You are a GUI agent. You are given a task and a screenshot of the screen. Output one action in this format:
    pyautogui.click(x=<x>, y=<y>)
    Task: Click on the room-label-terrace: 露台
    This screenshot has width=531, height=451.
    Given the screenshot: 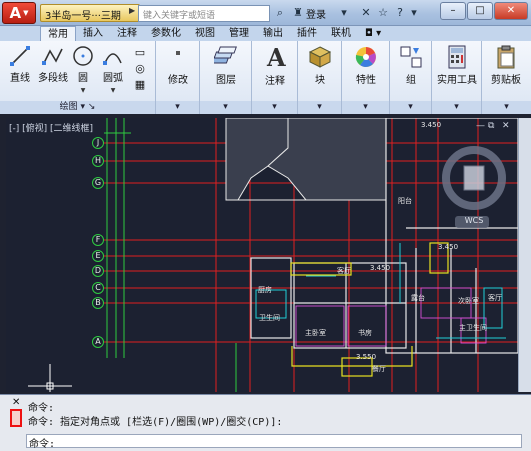 What is the action you would take?
    pyautogui.click(x=418, y=298)
    